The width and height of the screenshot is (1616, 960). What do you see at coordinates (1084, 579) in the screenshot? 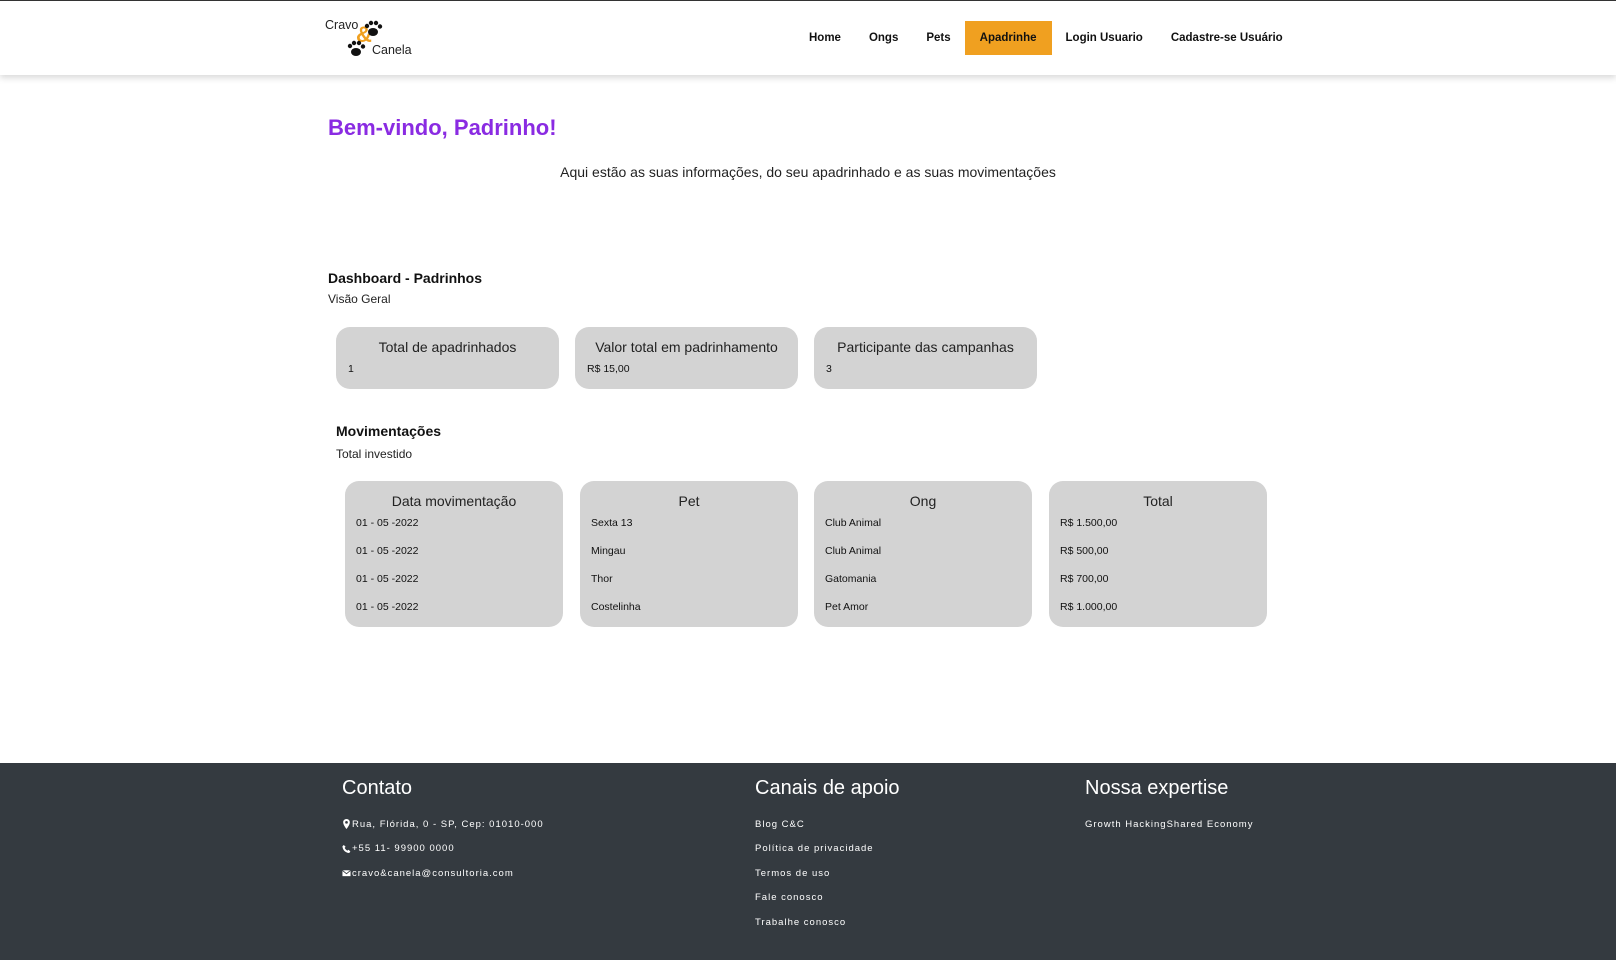
I see `table-cell: R$ 700,00` at bounding box center [1084, 579].